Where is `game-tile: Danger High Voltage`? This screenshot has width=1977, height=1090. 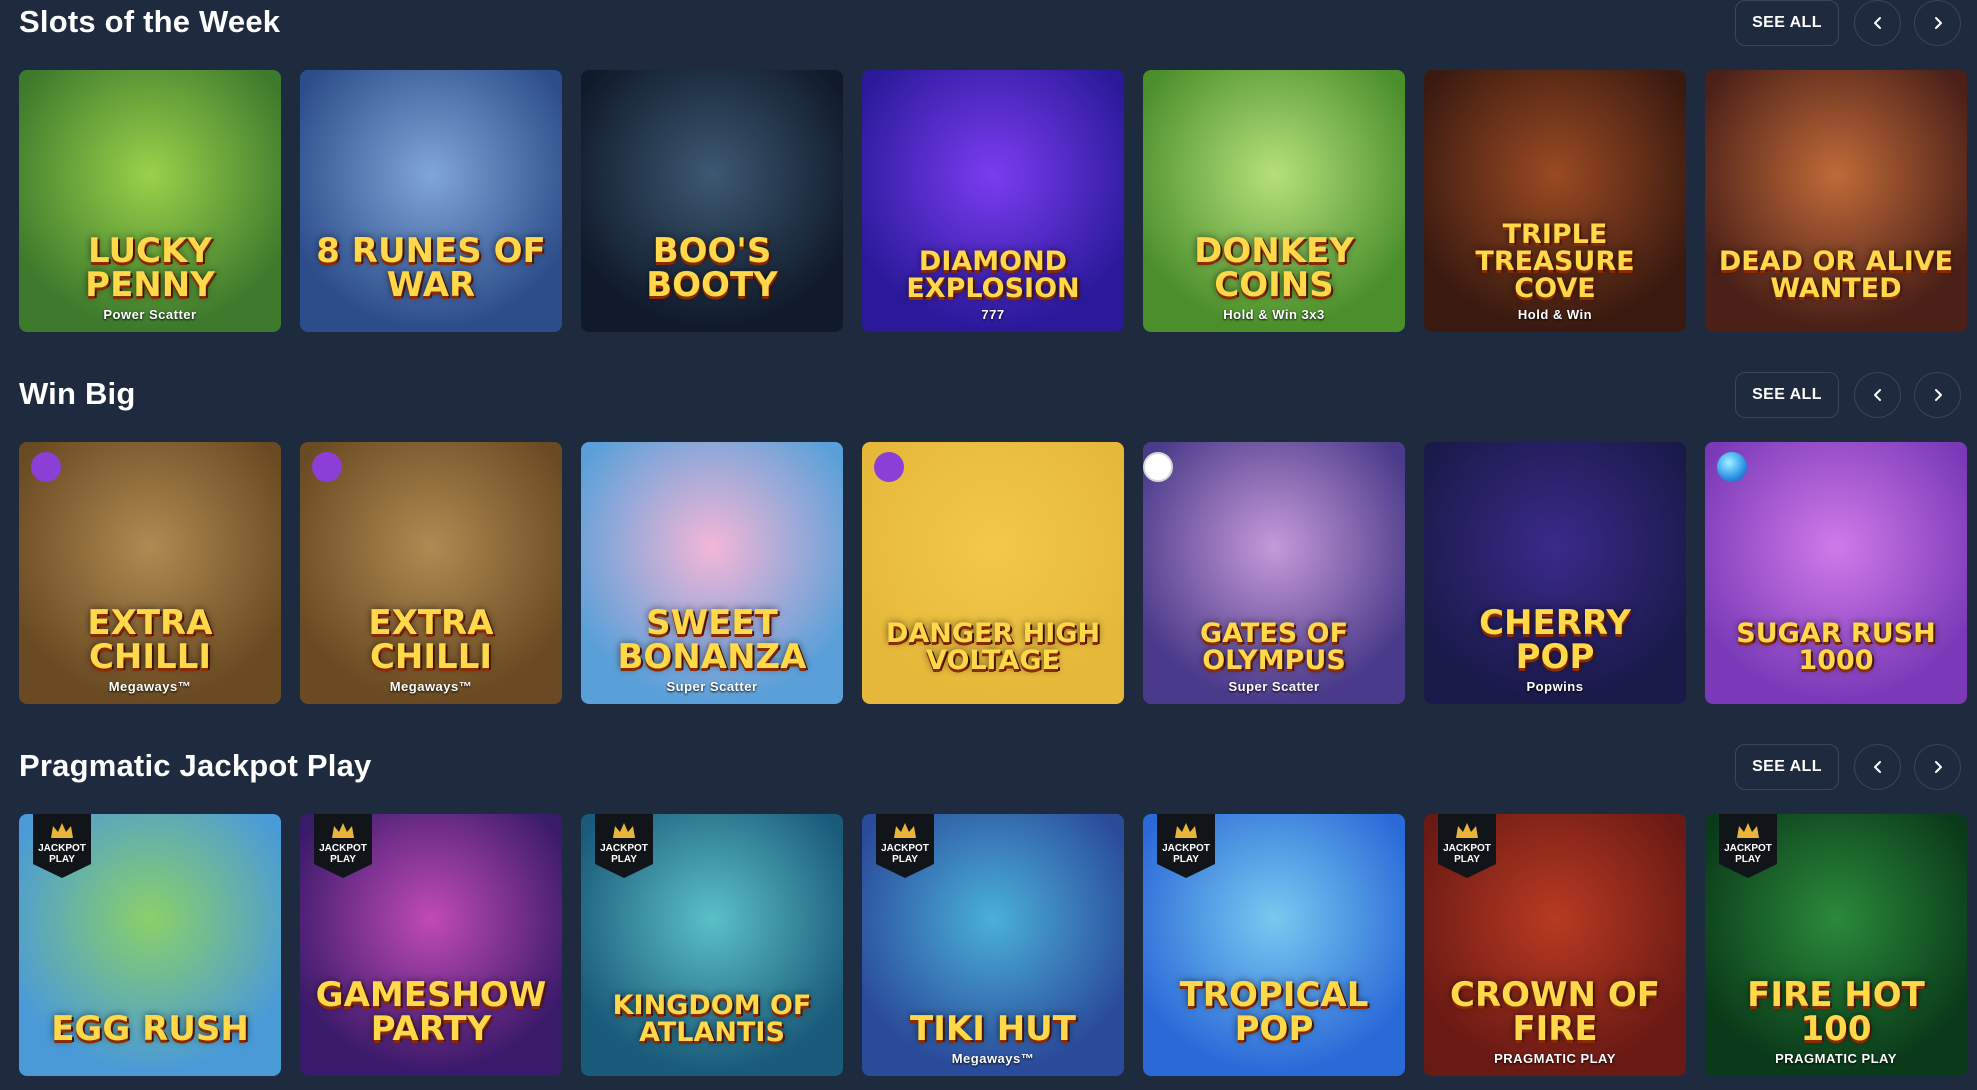 game-tile: Danger High Voltage is located at coordinates (993, 573).